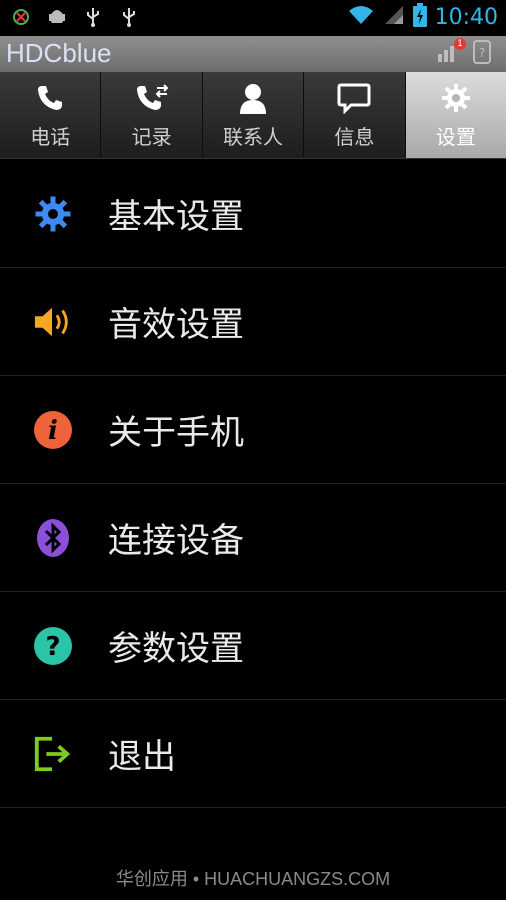 The height and width of the screenshot is (900, 506). I want to click on help-icon: ?, so click(53, 646).